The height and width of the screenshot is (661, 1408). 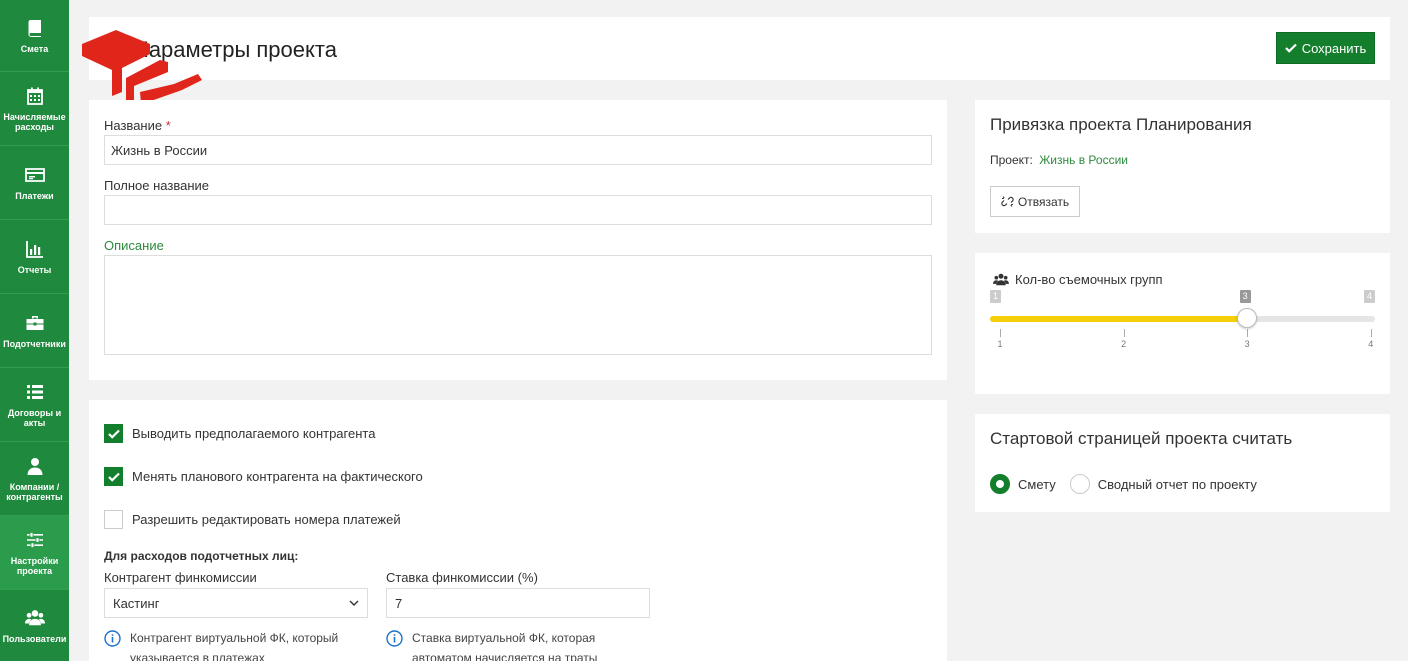 I want to click on sidebar-item-accountables: Подотчетники, so click(x=34, y=331).